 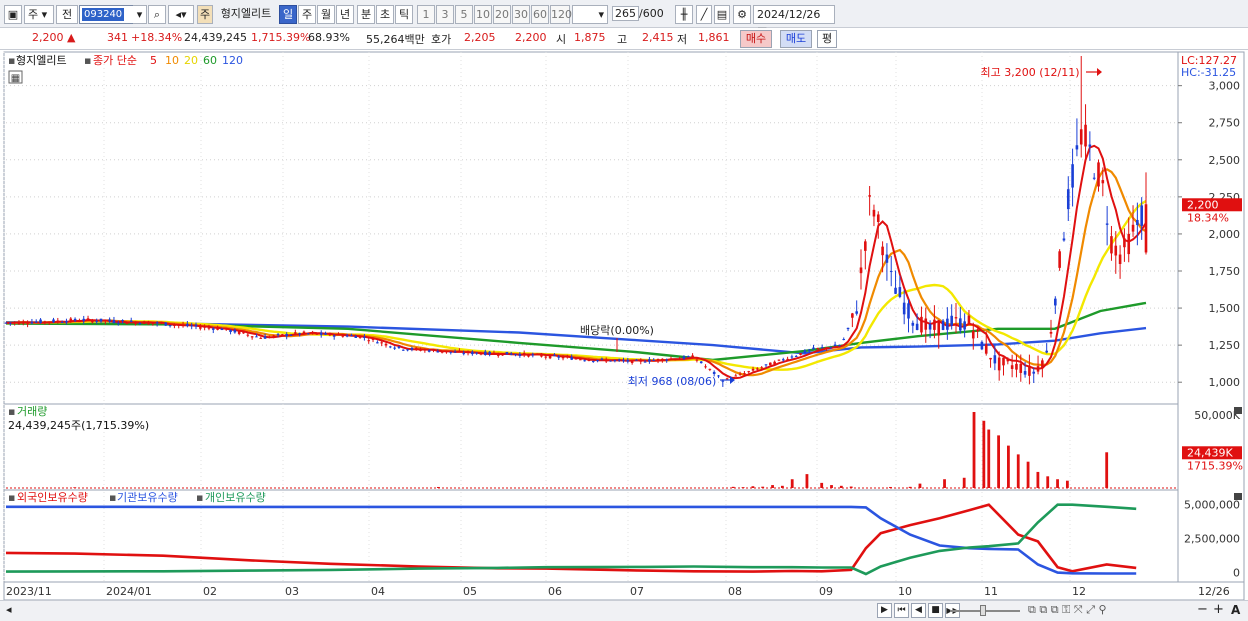 What do you see at coordinates (1218, 609) in the screenshot?
I see `zoom-in-button: +` at bounding box center [1218, 609].